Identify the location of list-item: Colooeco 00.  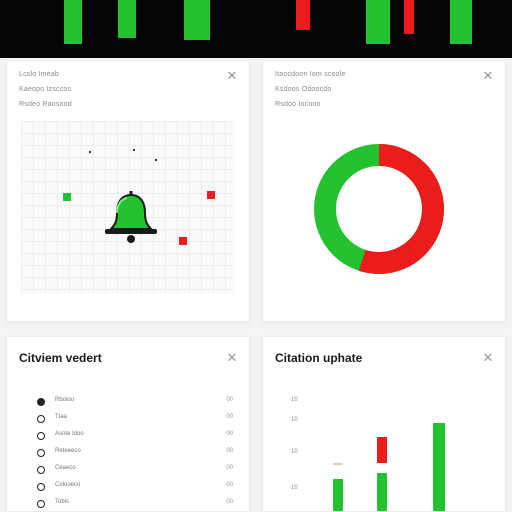
(135, 488).